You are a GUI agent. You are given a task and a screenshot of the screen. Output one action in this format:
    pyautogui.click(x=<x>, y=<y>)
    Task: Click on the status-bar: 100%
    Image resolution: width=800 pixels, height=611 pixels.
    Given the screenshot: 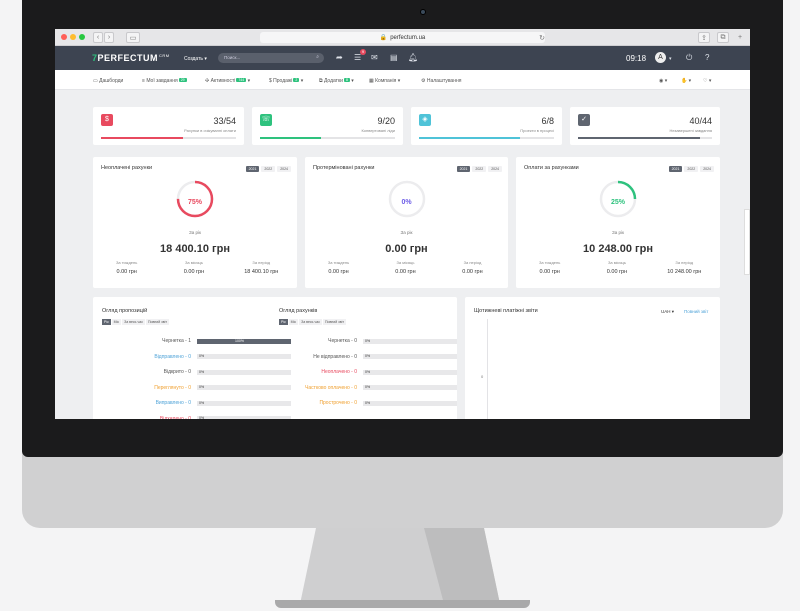 What is the action you would take?
    pyautogui.click(x=244, y=341)
    